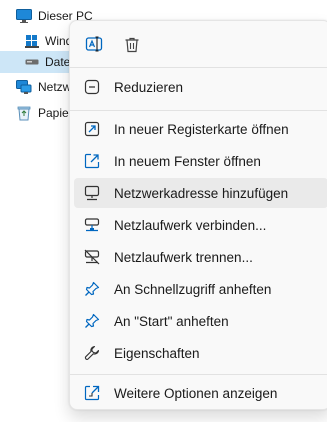 Image resolution: width=327 pixels, height=422 pixels. Describe the element at coordinates (92, 393) in the screenshot. I see `more-options-icon` at that location.